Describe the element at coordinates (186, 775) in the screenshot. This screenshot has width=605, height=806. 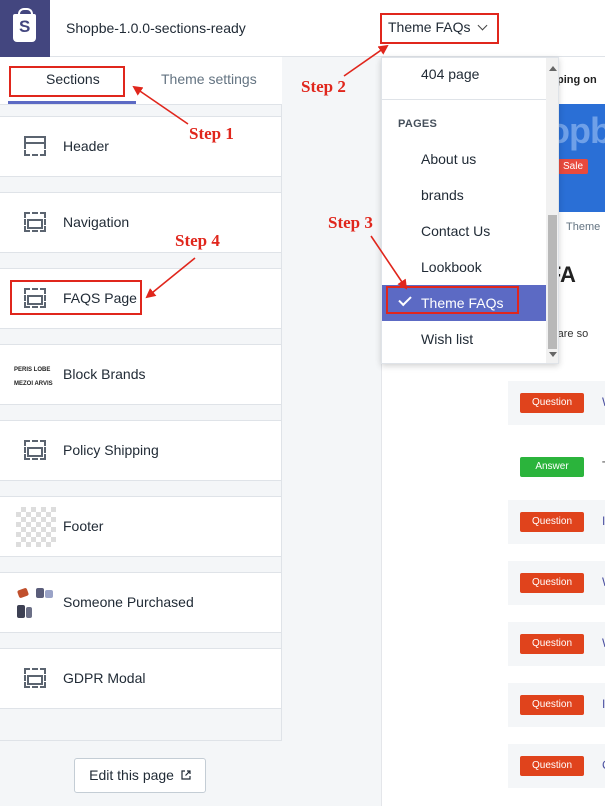
I see `external-link-icon` at that location.